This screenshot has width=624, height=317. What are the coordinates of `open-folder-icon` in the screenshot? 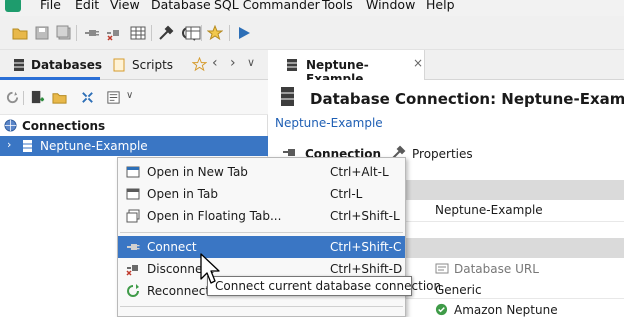 It's located at (20, 33).